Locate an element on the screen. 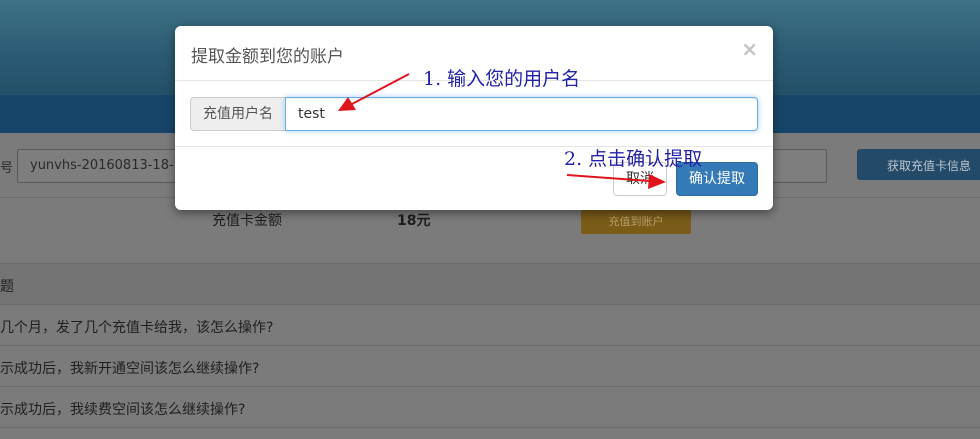  card-amount-label: 充值卡金额 is located at coordinates (247, 221).